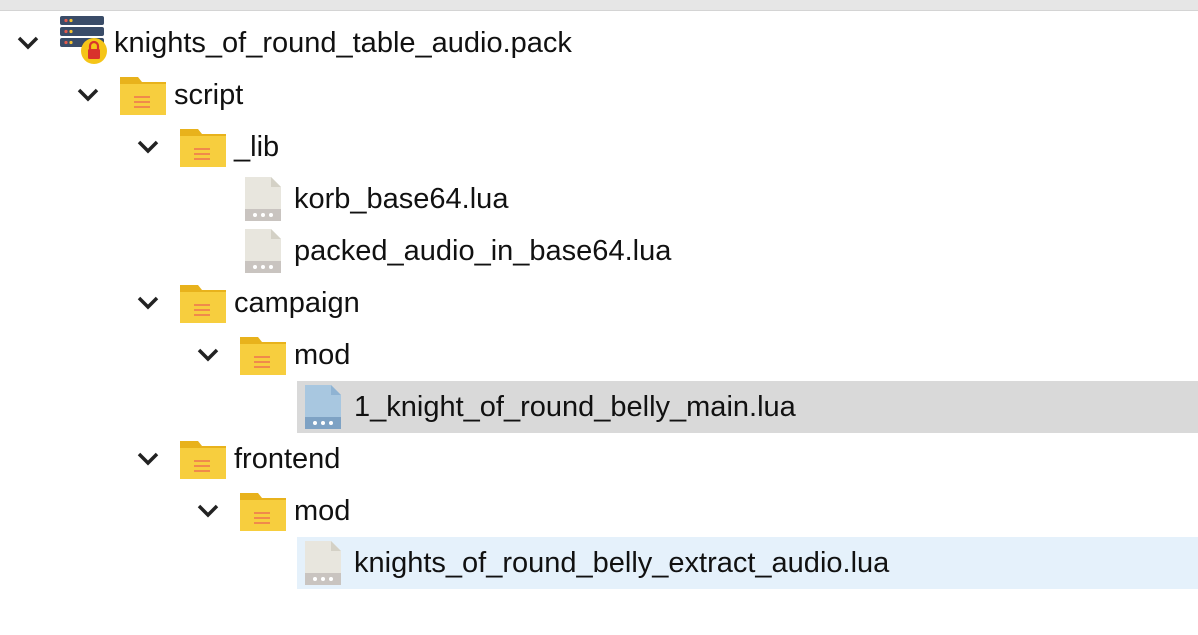 The width and height of the screenshot is (1198, 635). What do you see at coordinates (257, 147) in the screenshot?
I see `tree-node-label: _lib` at bounding box center [257, 147].